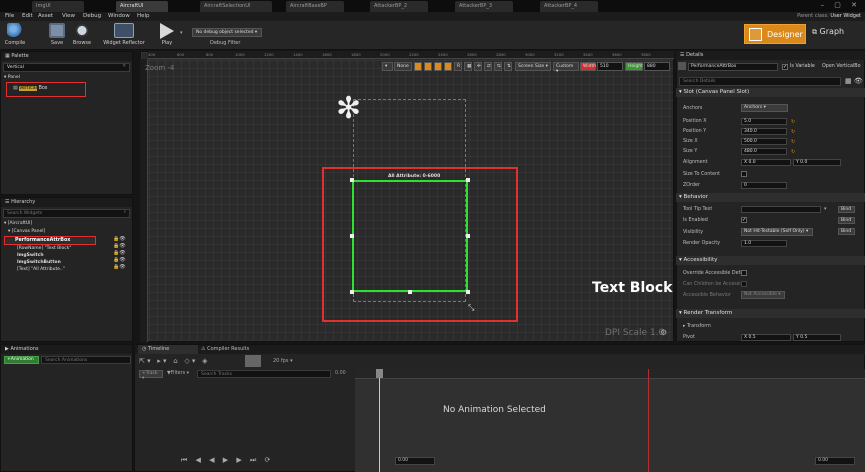 The image size is (865, 472). What do you see at coordinates (785, 67) in the screenshot?
I see `is-variable-checkbox: ✓` at bounding box center [785, 67].